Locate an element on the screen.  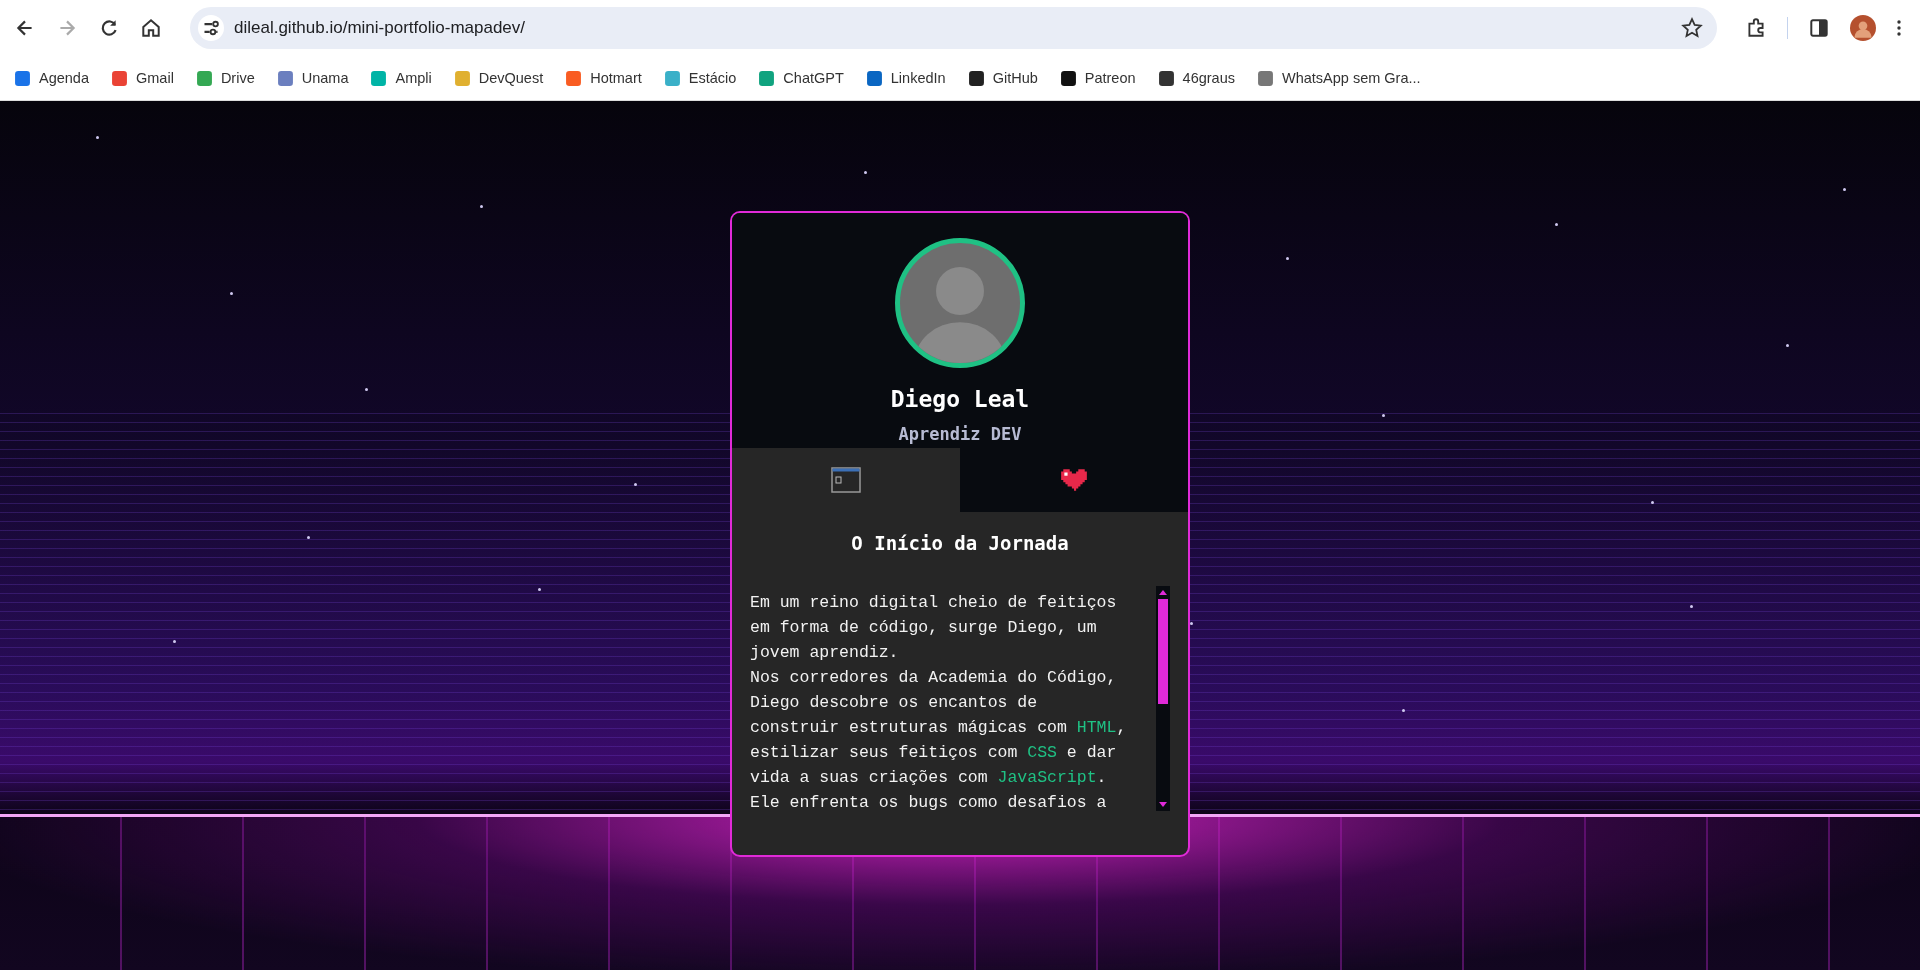
bookmark-link: ChatGPT is located at coordinates (801, 78).